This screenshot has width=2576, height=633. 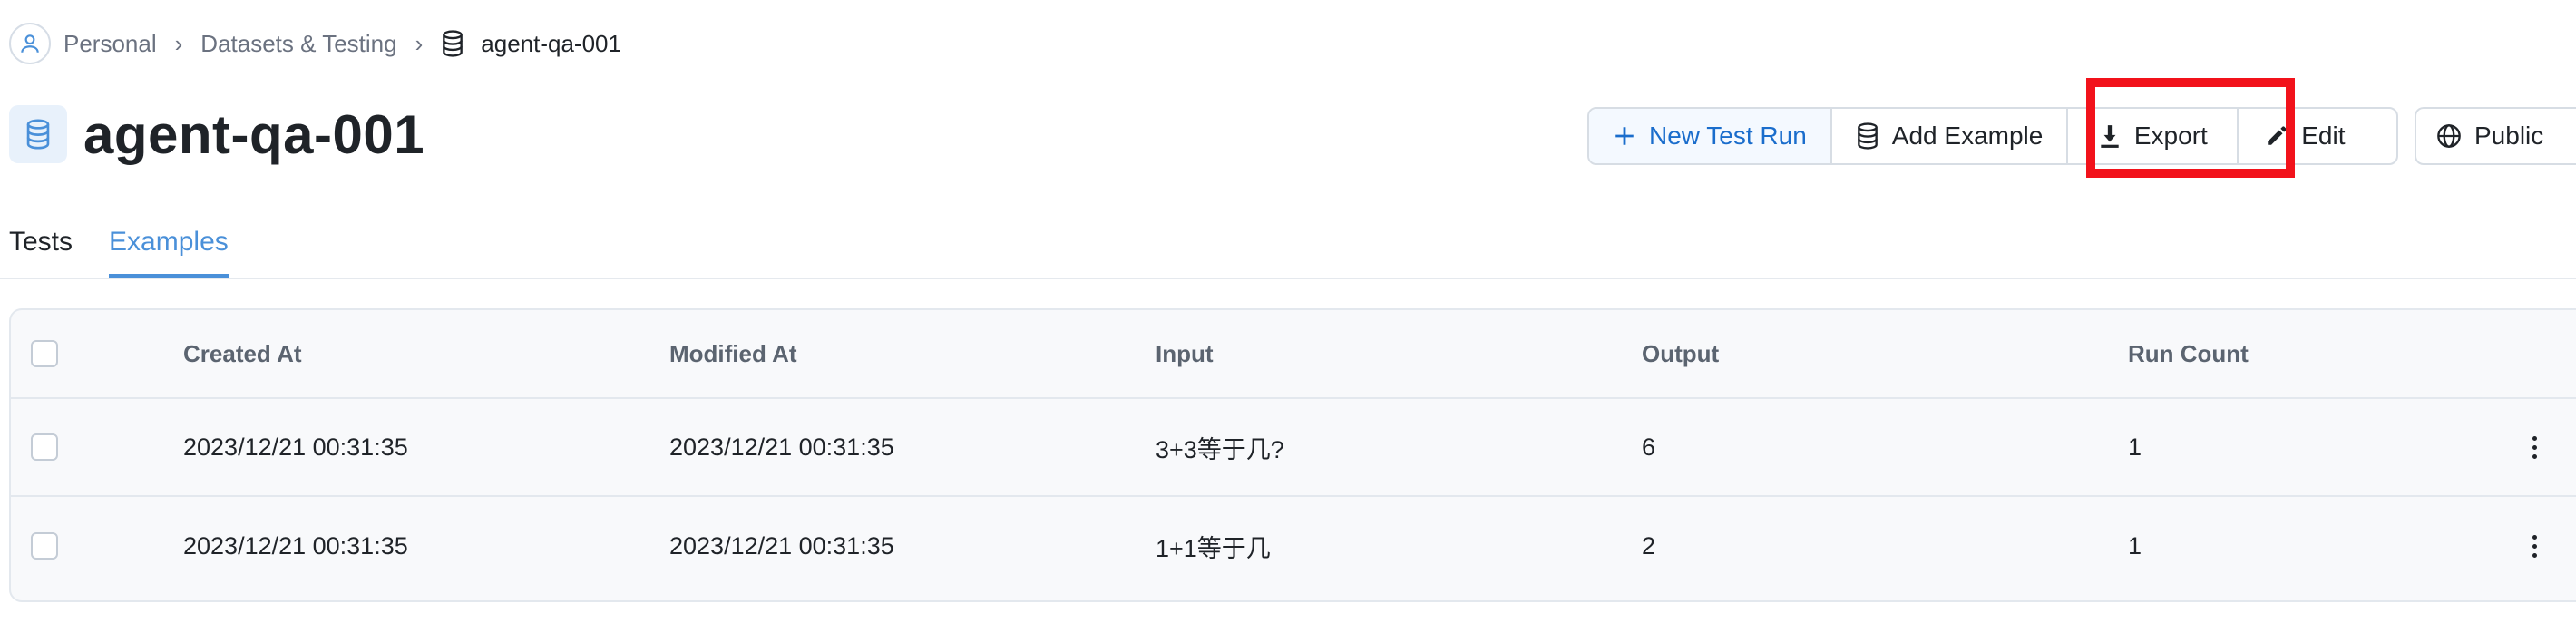 I want to click on export-button: Export, so click(x=2153, y=136).